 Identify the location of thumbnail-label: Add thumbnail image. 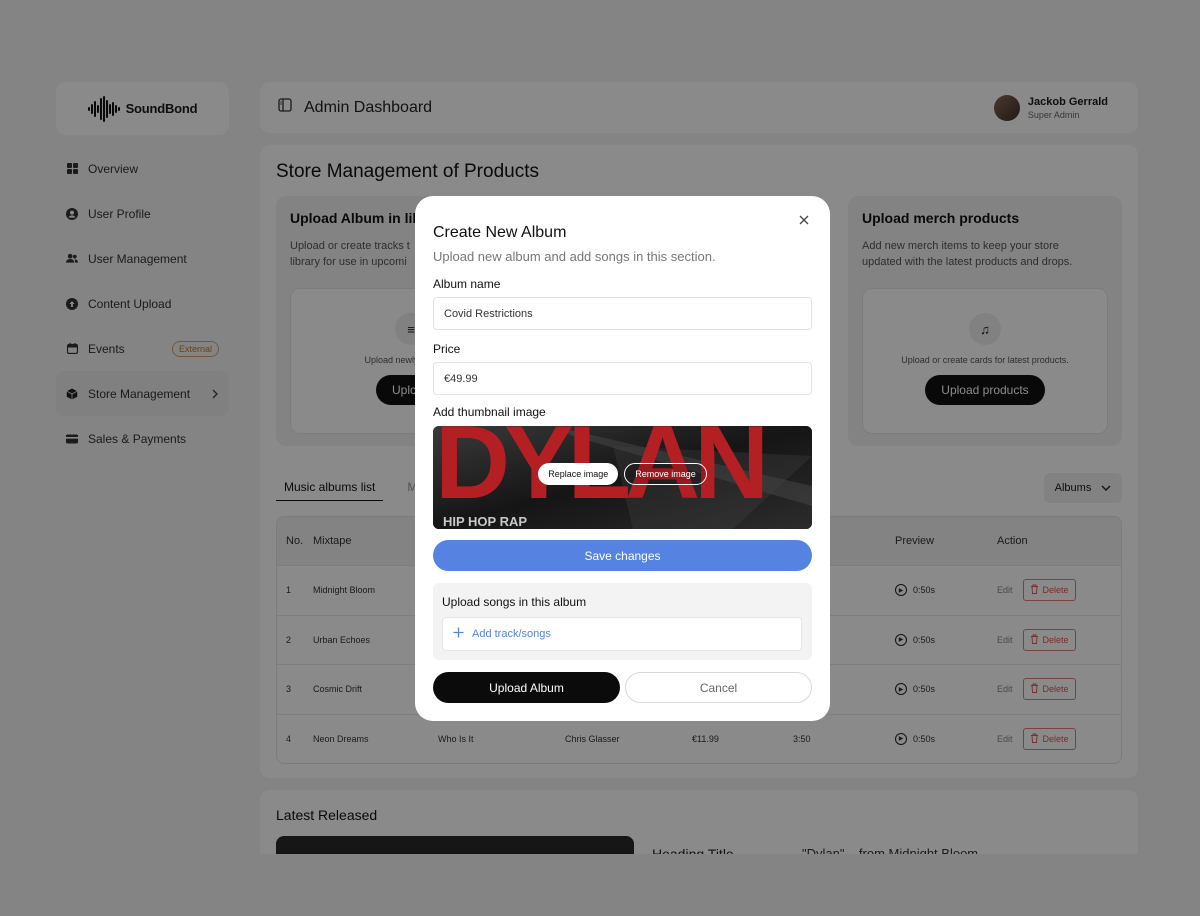
(489, 412).